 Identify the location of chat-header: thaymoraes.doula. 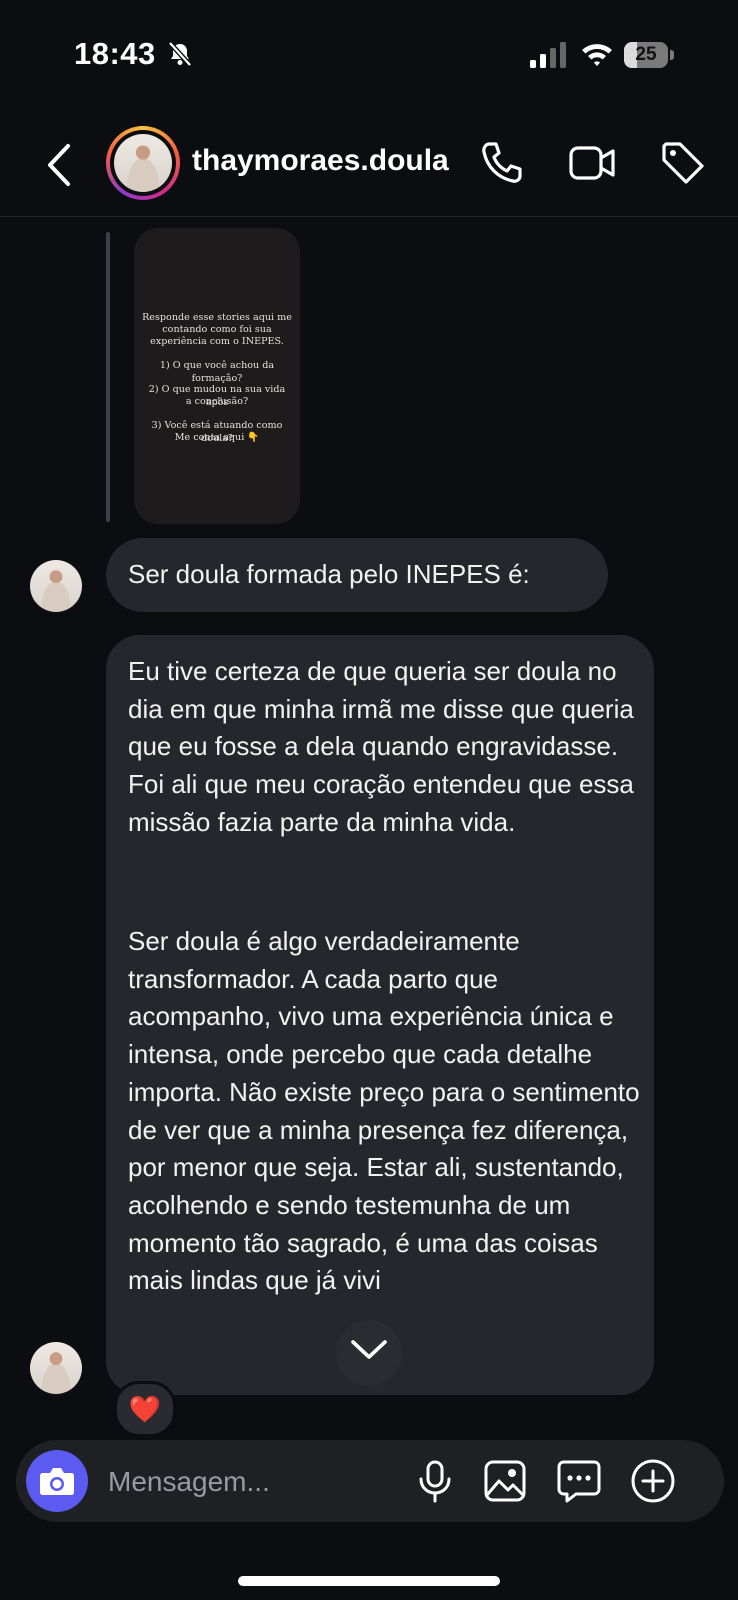
(369, 168).